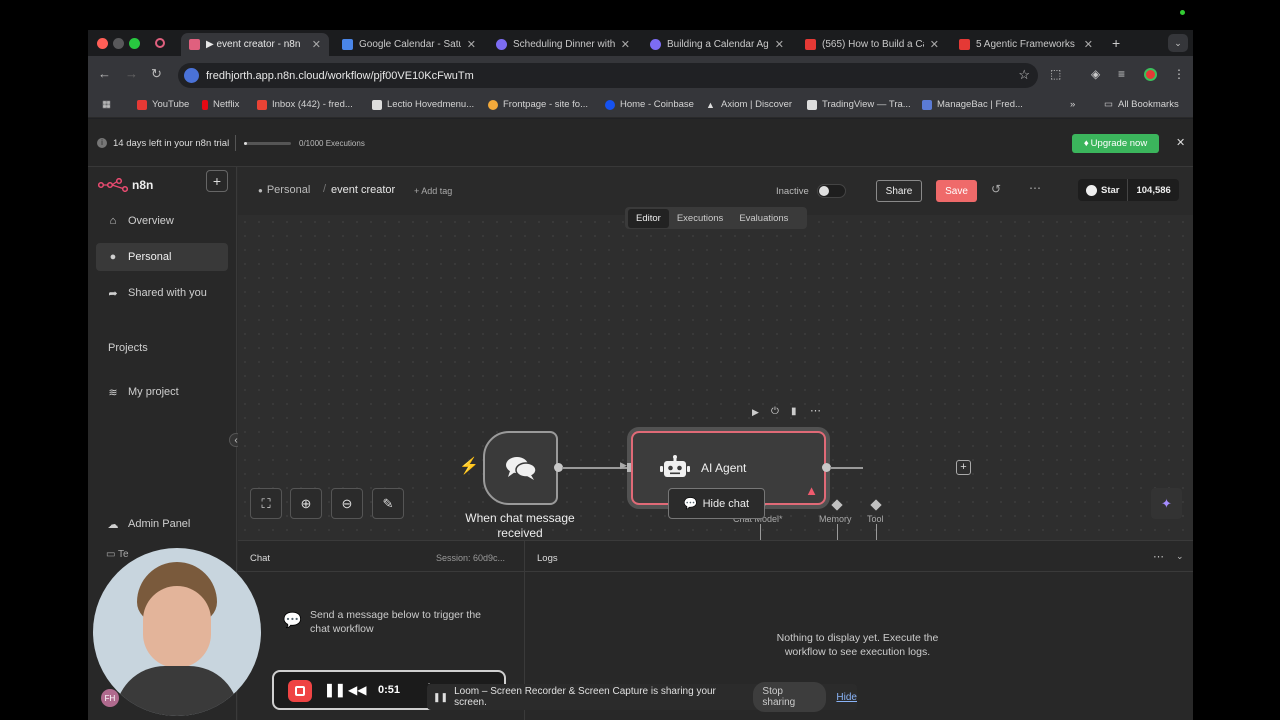  Describe the element at coordinates (306, 503) in the screenshot. I see `zoom-in-button: ⊕` at that location.